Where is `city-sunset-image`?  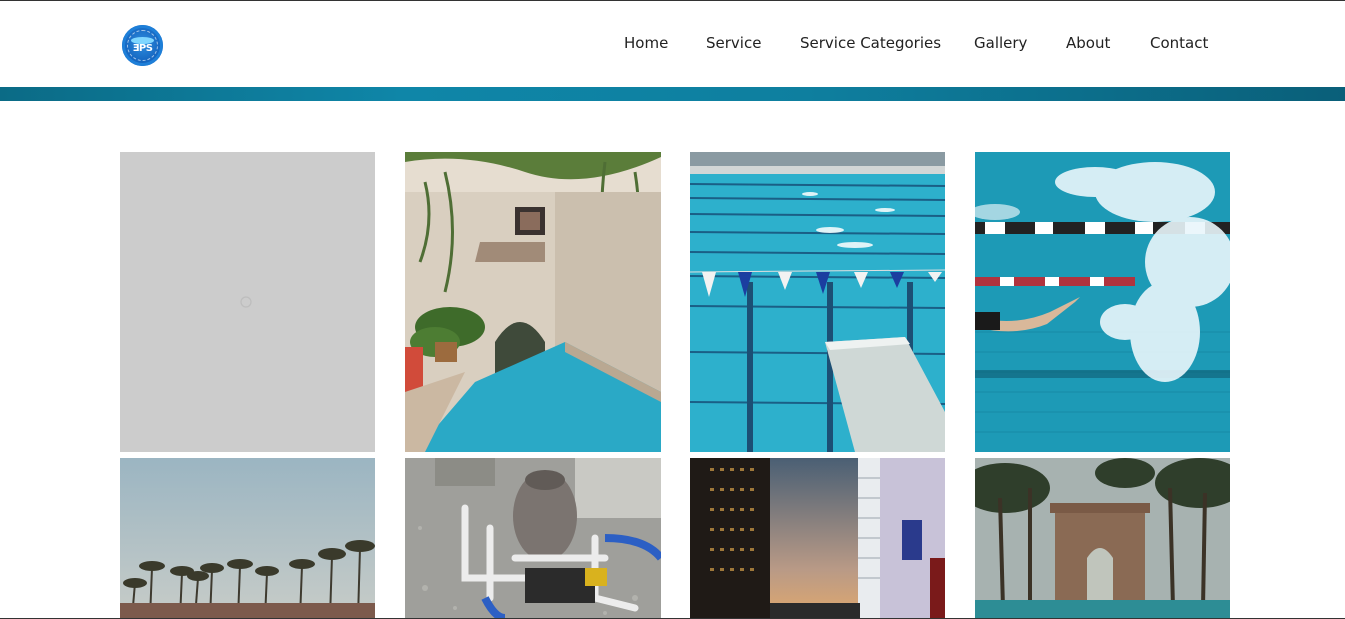 city-sunset-image is located at coordinates (817, 538).